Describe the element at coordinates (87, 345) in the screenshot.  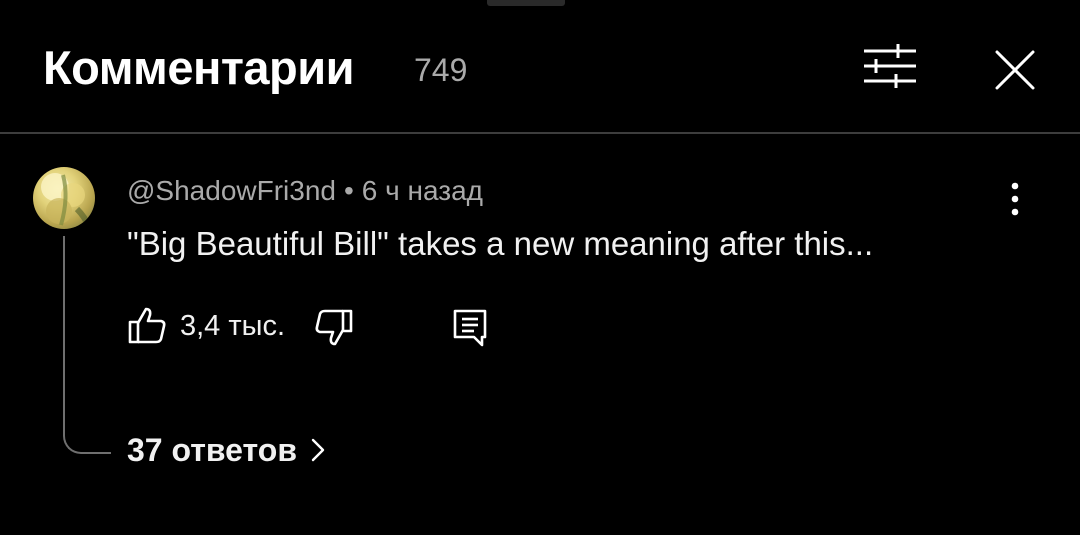
I see `thread-connector` at that location.